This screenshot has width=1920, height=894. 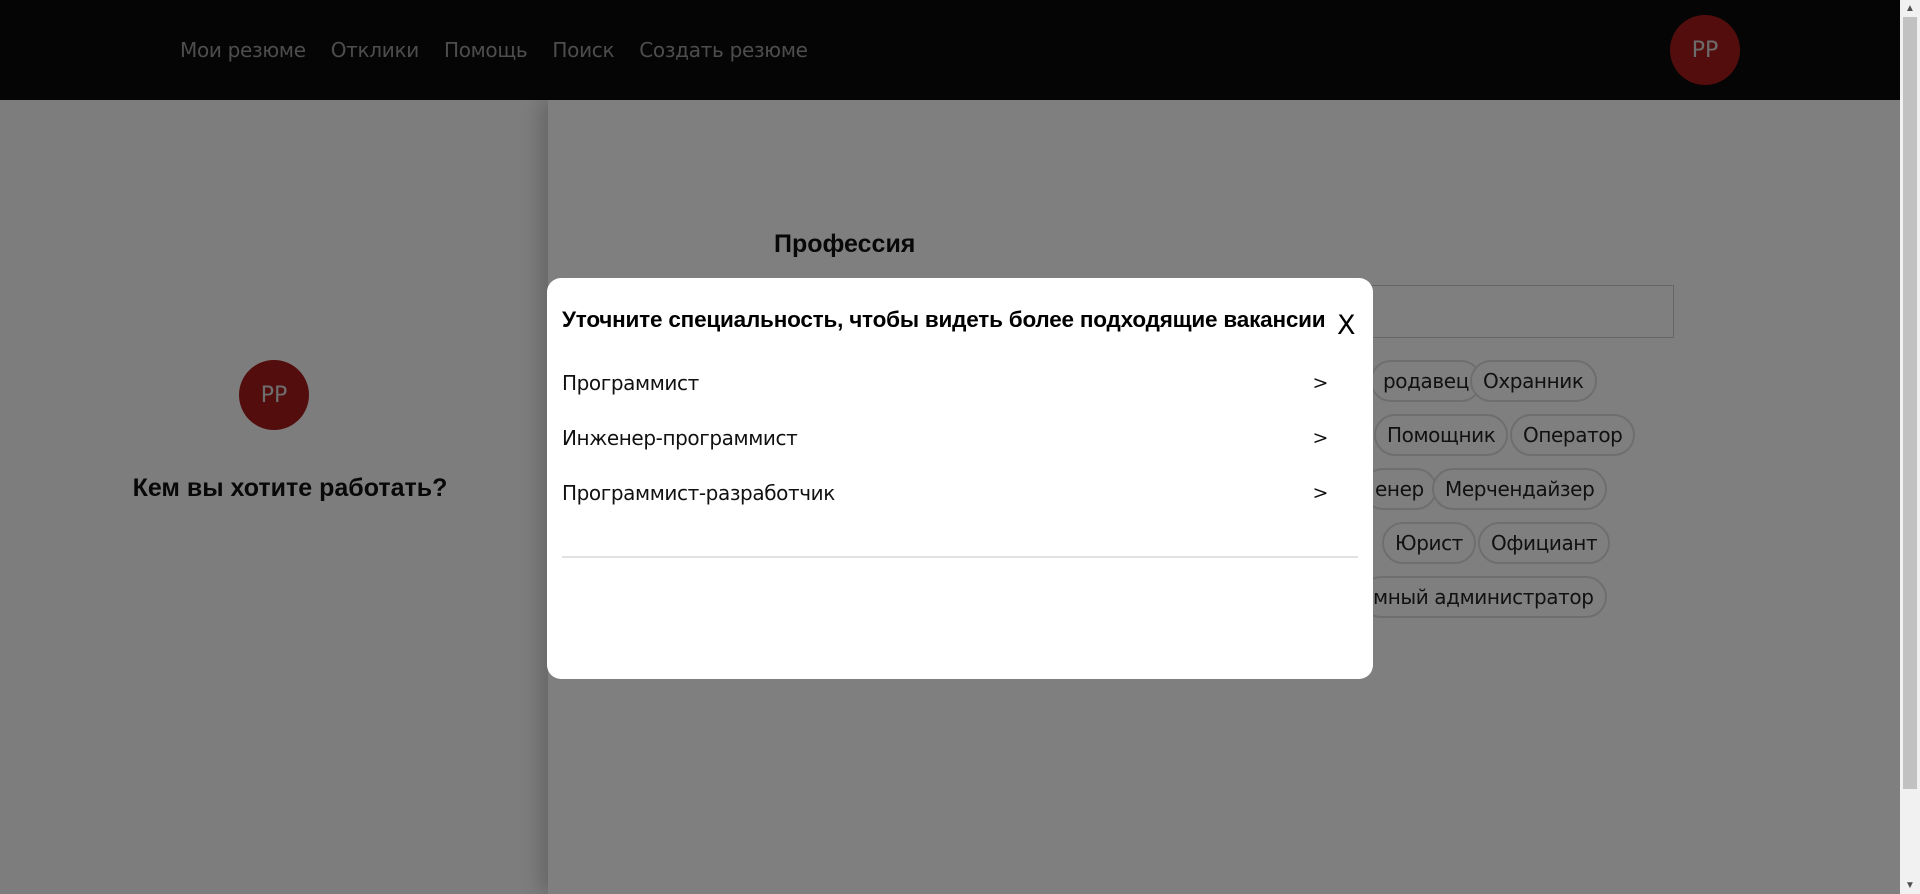 I want to click on specialty-option: Программист >, so click(x=952, y=383).